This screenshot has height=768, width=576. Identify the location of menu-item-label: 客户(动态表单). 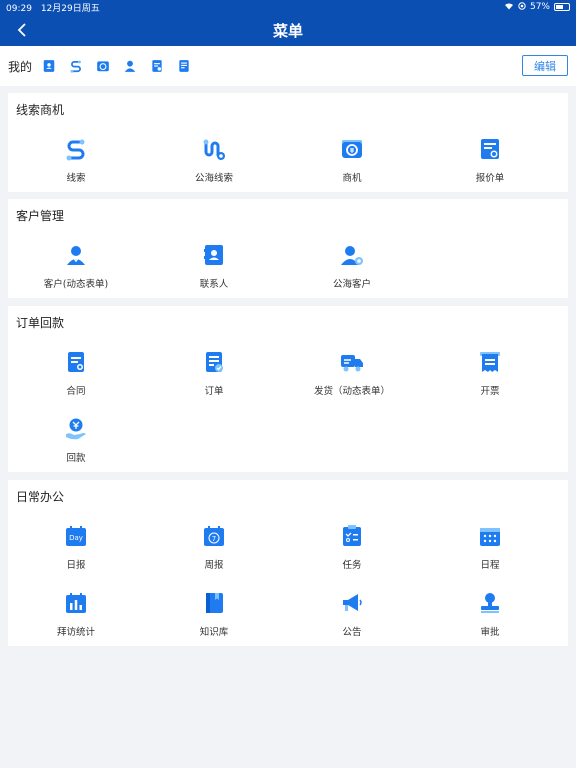
(76, 284).